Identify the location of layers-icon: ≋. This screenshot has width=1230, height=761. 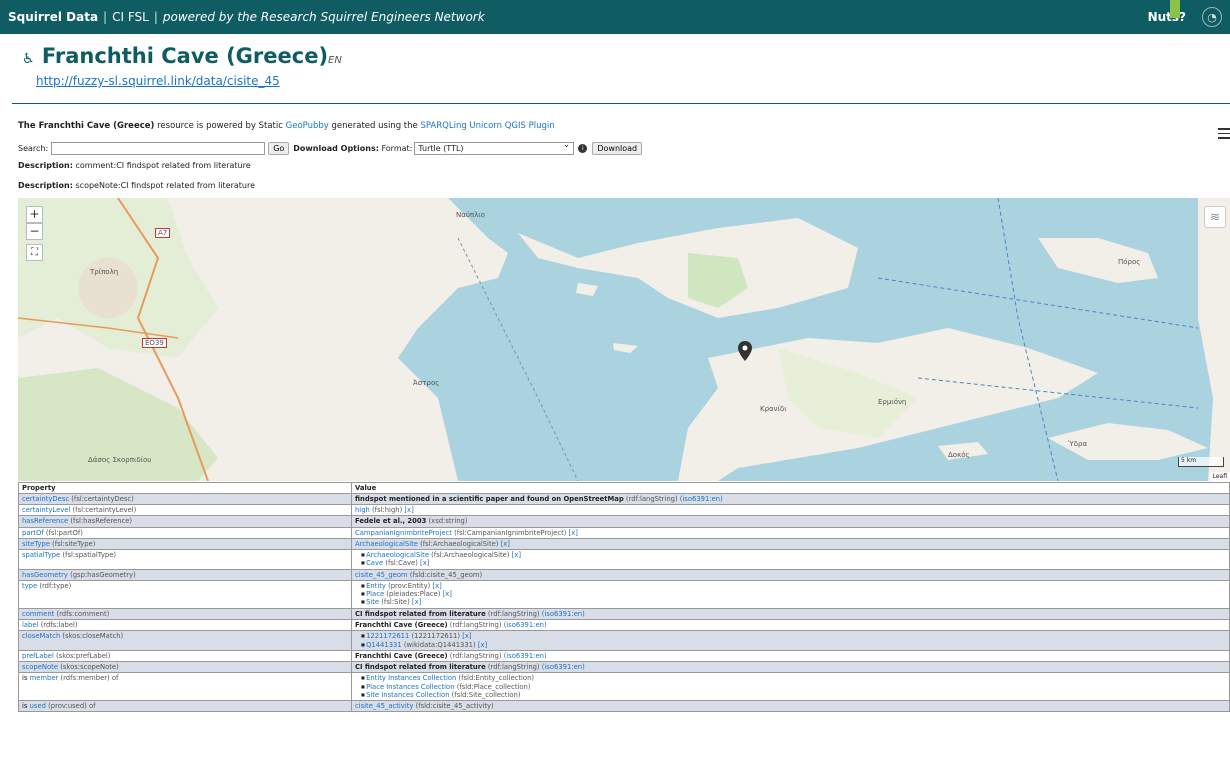
(1215, 217).